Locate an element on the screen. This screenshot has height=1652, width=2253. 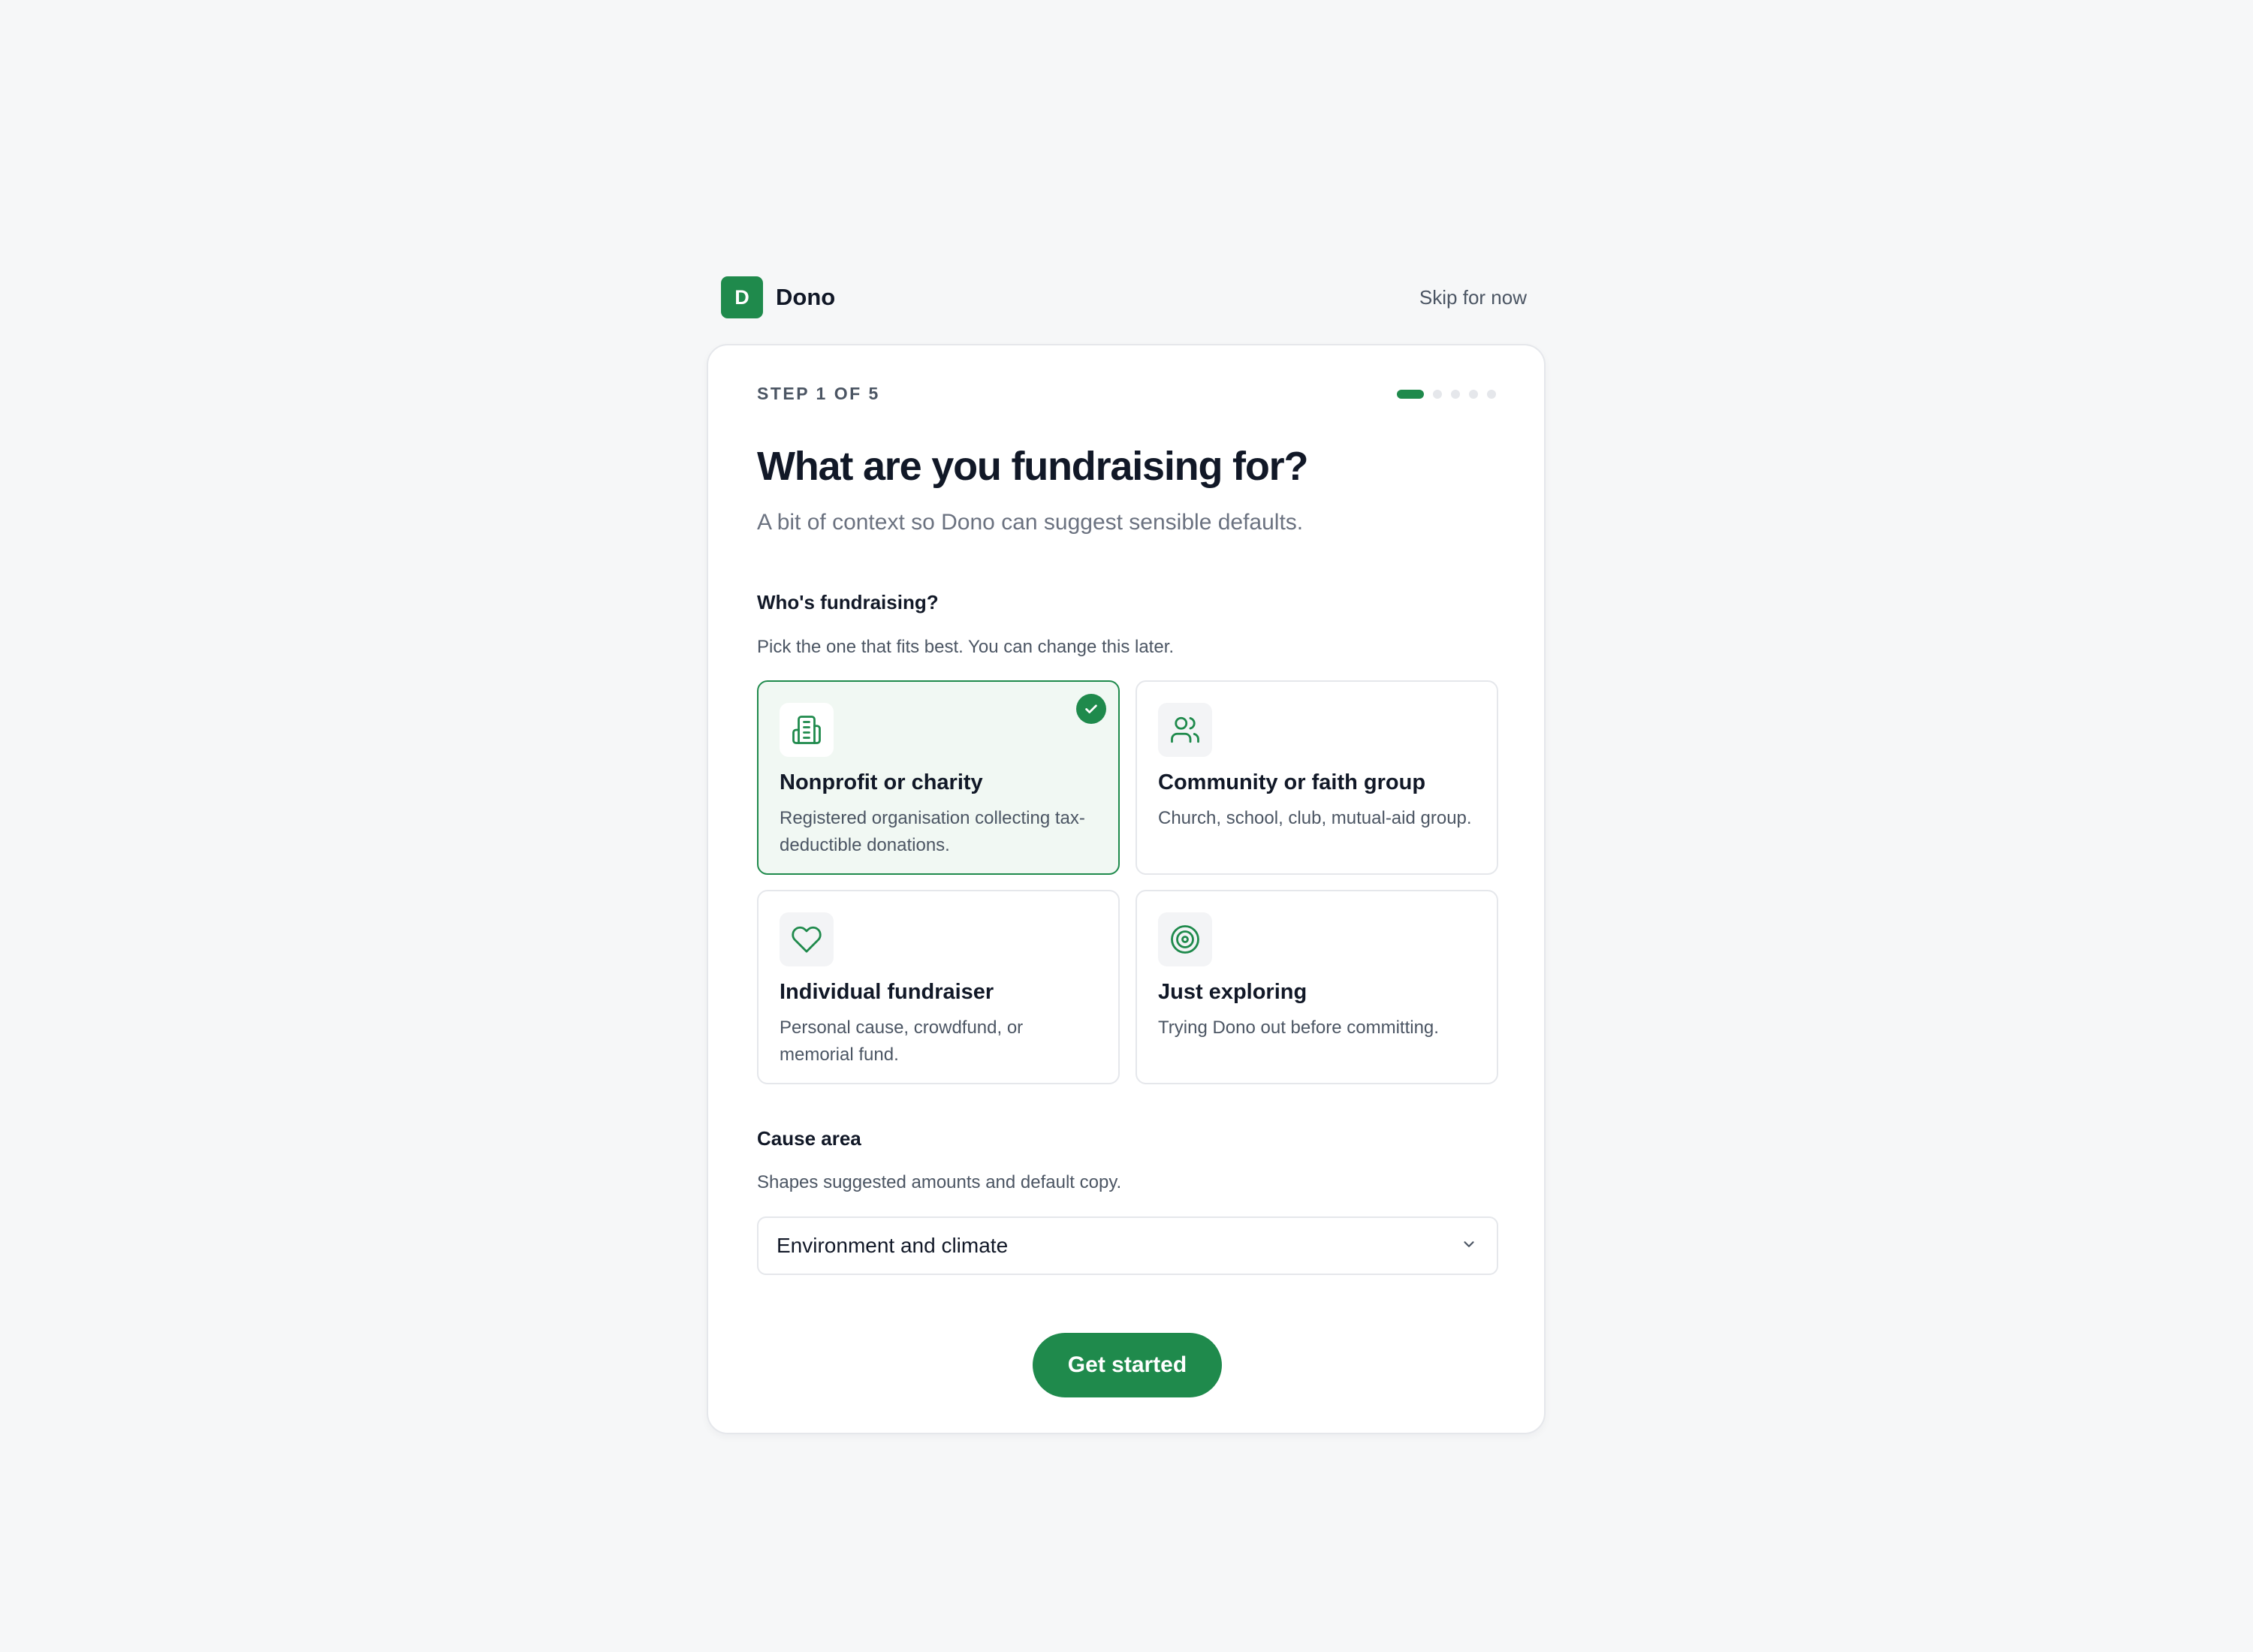
skip-for-now-link: Skip for now is located at coordinates (1473, 297).